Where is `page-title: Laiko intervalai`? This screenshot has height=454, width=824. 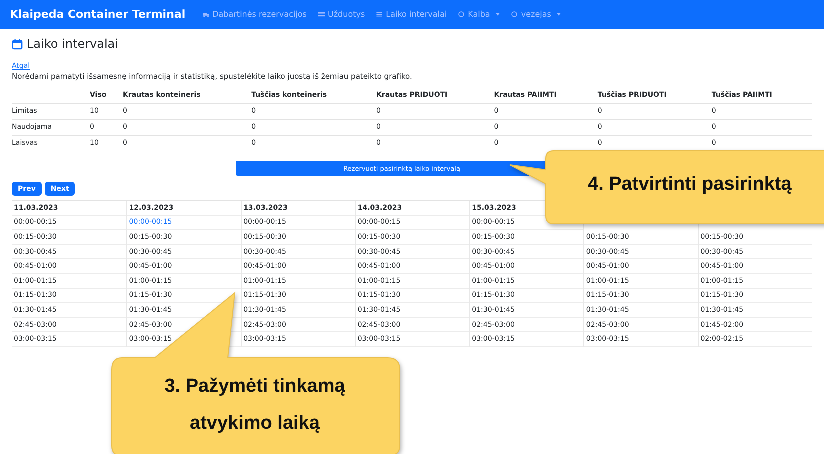 page-title: Laiko intervalai is located at coordinates (72, 44).